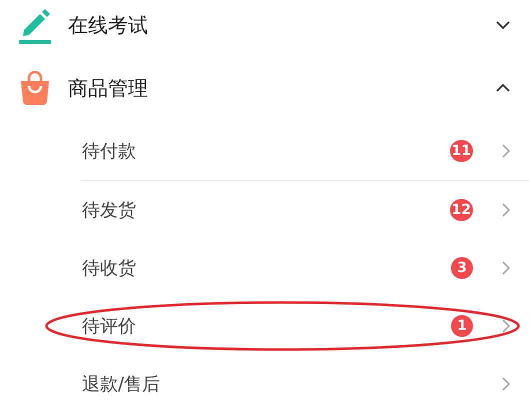 This screenshot has width=529, height=412. I want to click on chevron-up-icon, so click(503, 88).